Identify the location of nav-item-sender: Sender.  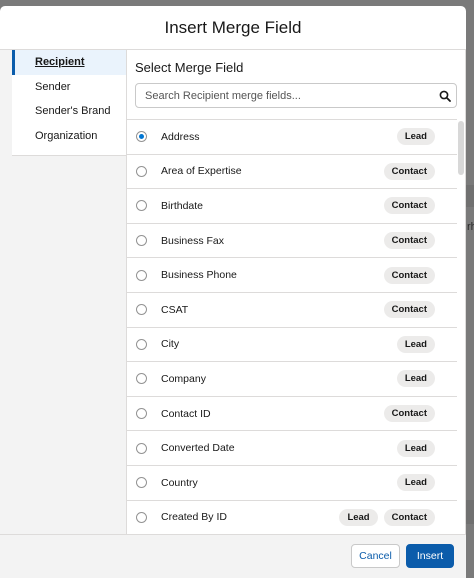
(69, 87).